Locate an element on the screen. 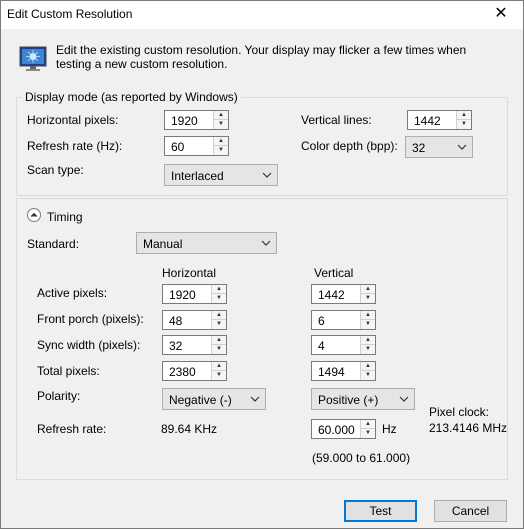  horizontal-pixels-label: Horizontal pixels: is located at coordinates (73, 120).